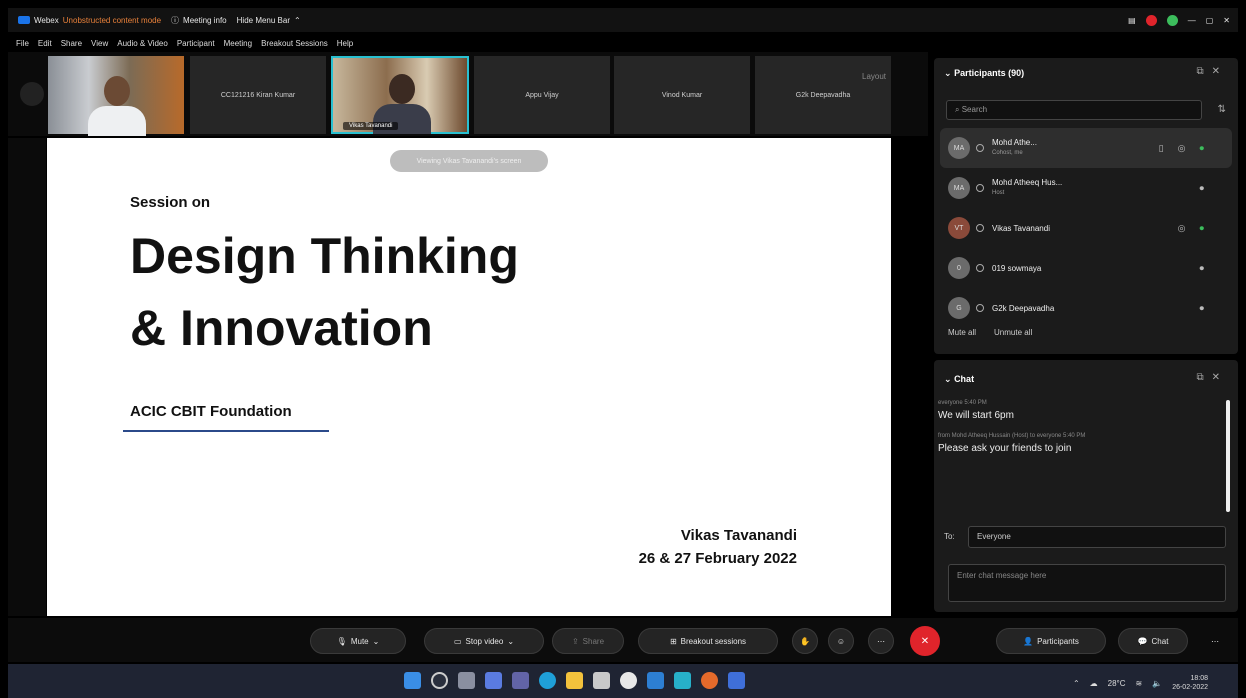 Image resolution: width=1246 pixels, height=698 pixels. Describe the element at coordinates (1215, 641) in the screenshot. I see `more-panels-button: ⋯` at that location.